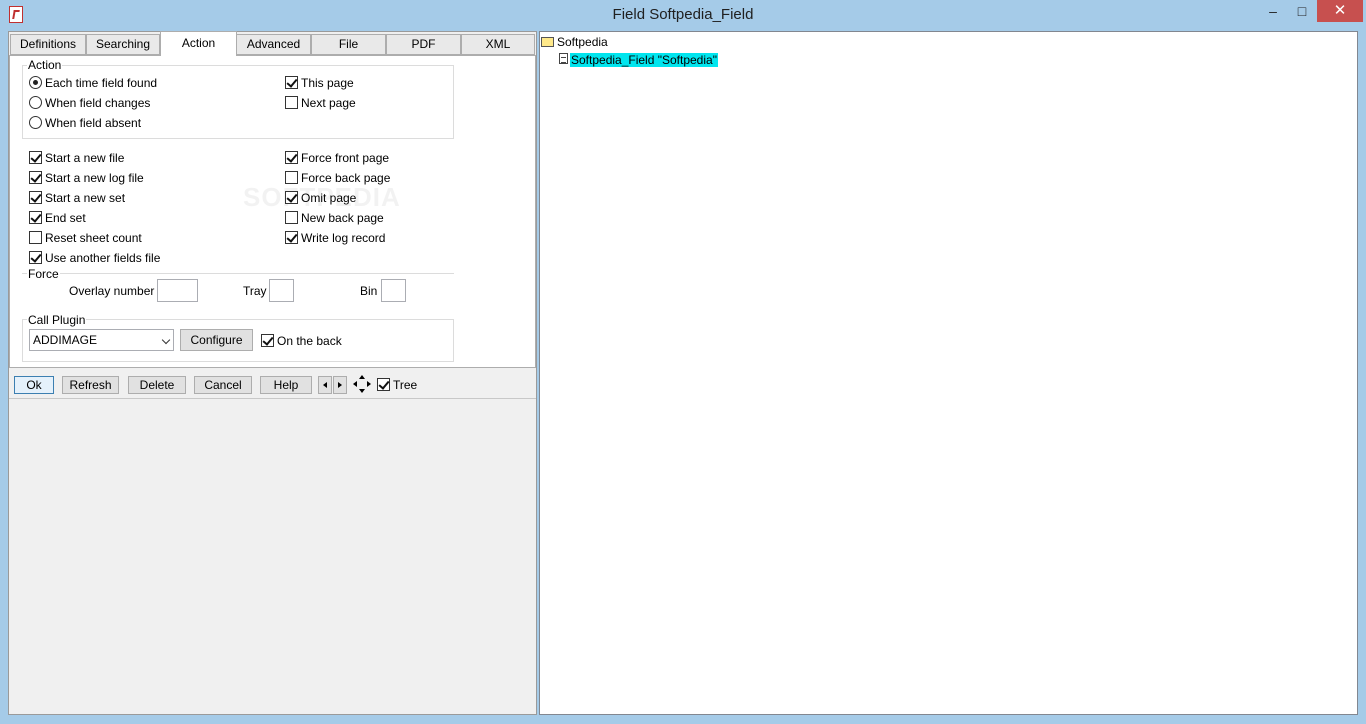 The image size is (1366, 724). I want to click on tab-file: File, so click(348, 44).